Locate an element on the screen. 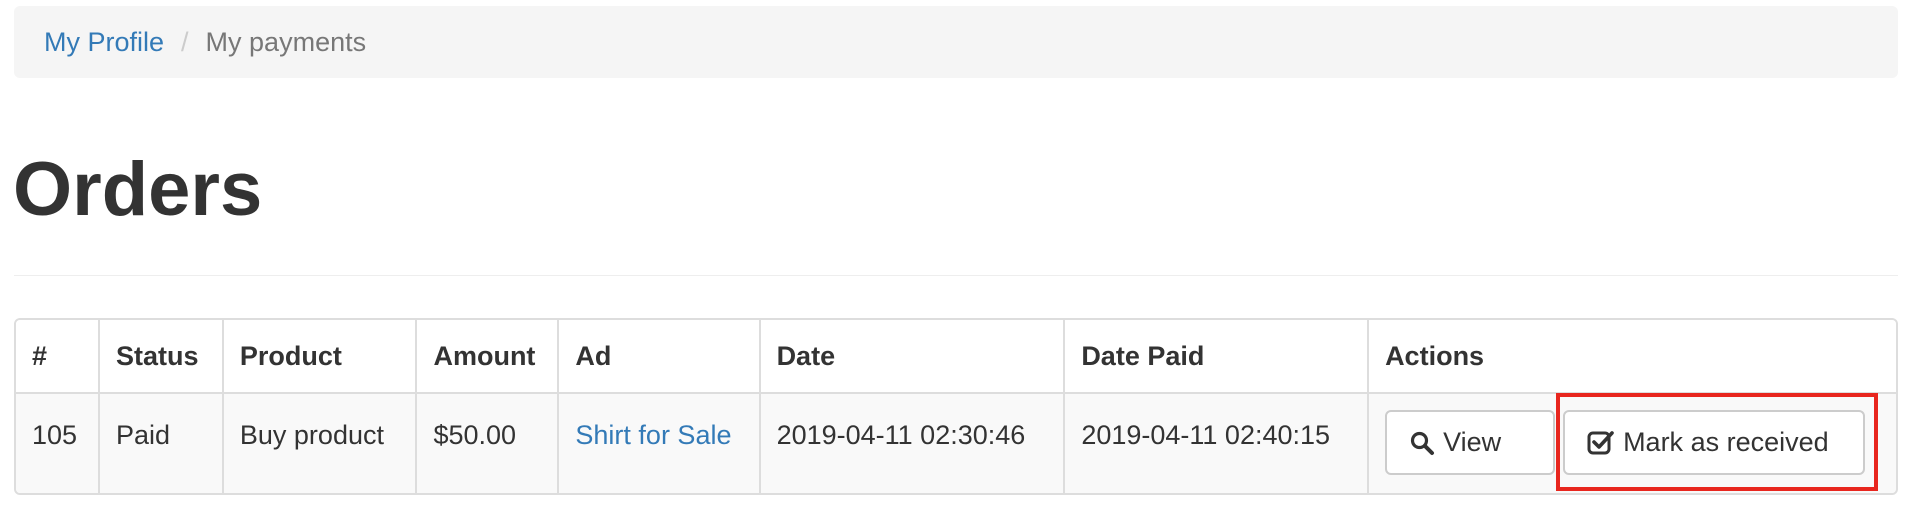 The image size is (1912, 530). title-divider is located at coordinates (956, 275).